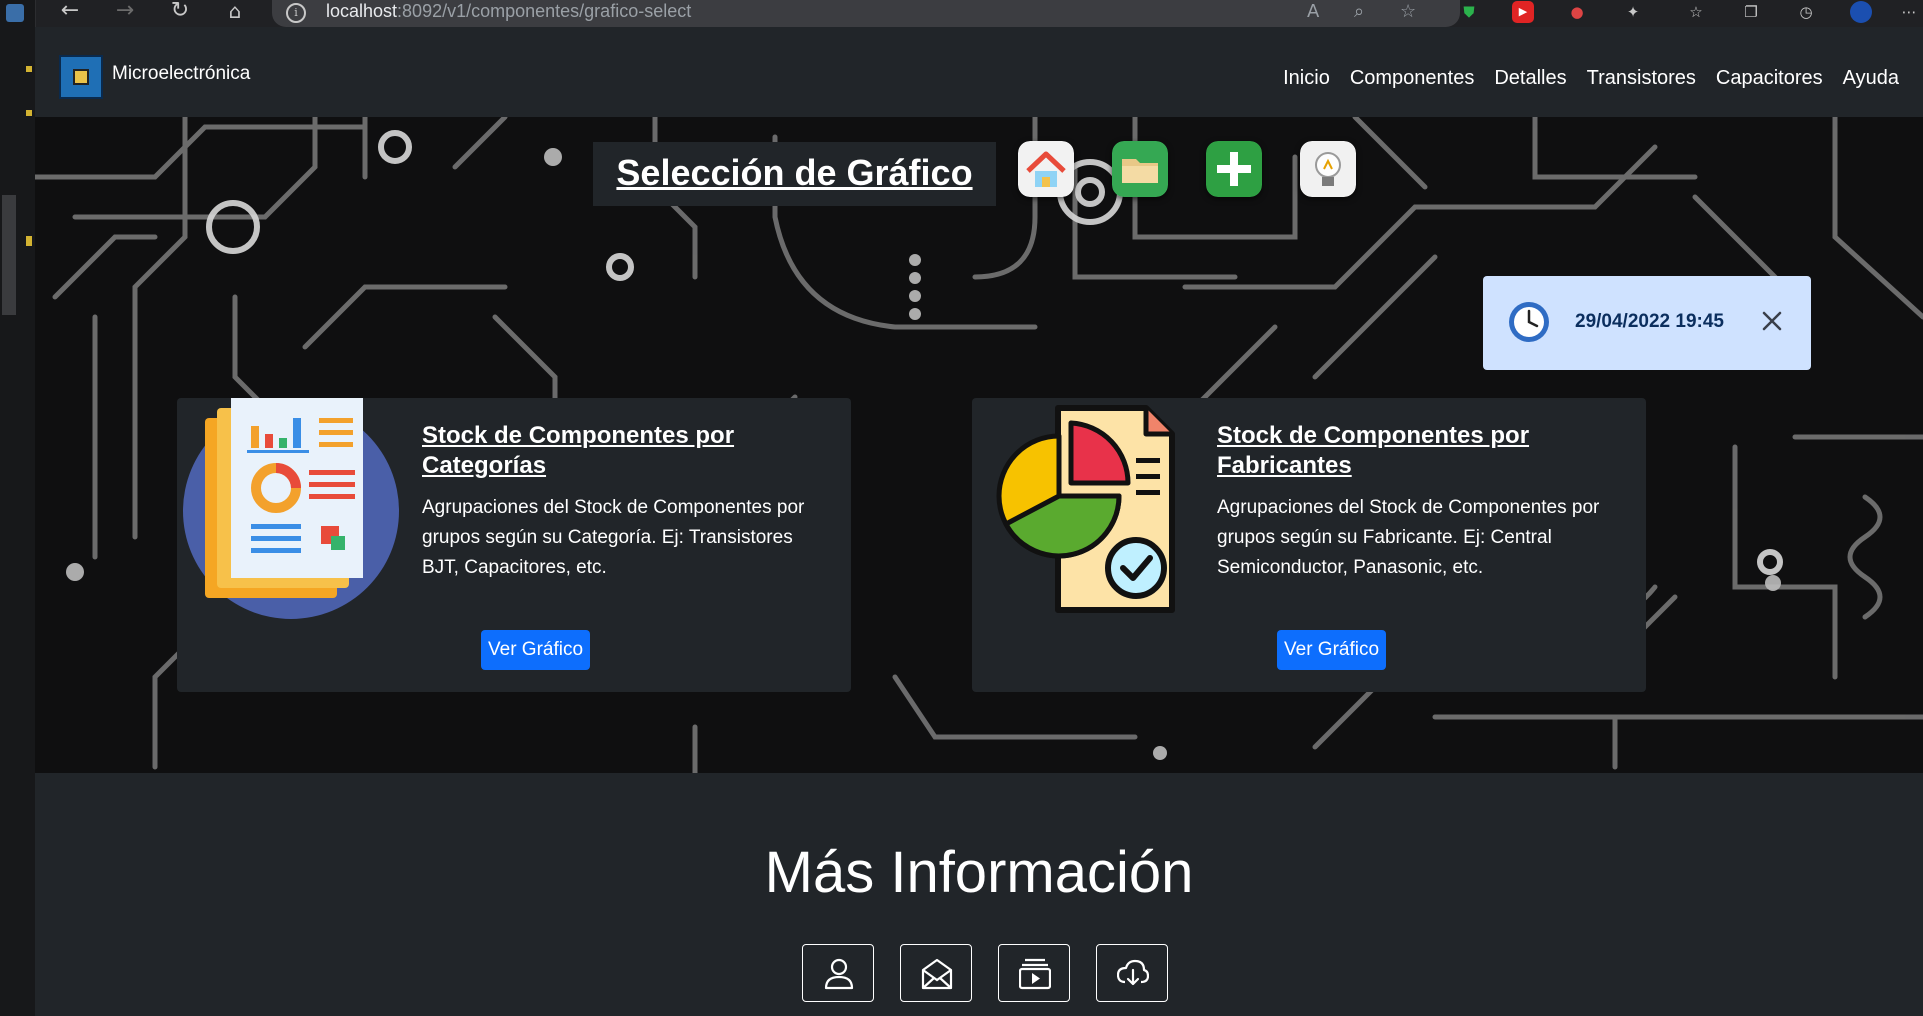 The image size is (1923, 1016). I want to click on flag-extension-icon: ●, so click(1577, 12).